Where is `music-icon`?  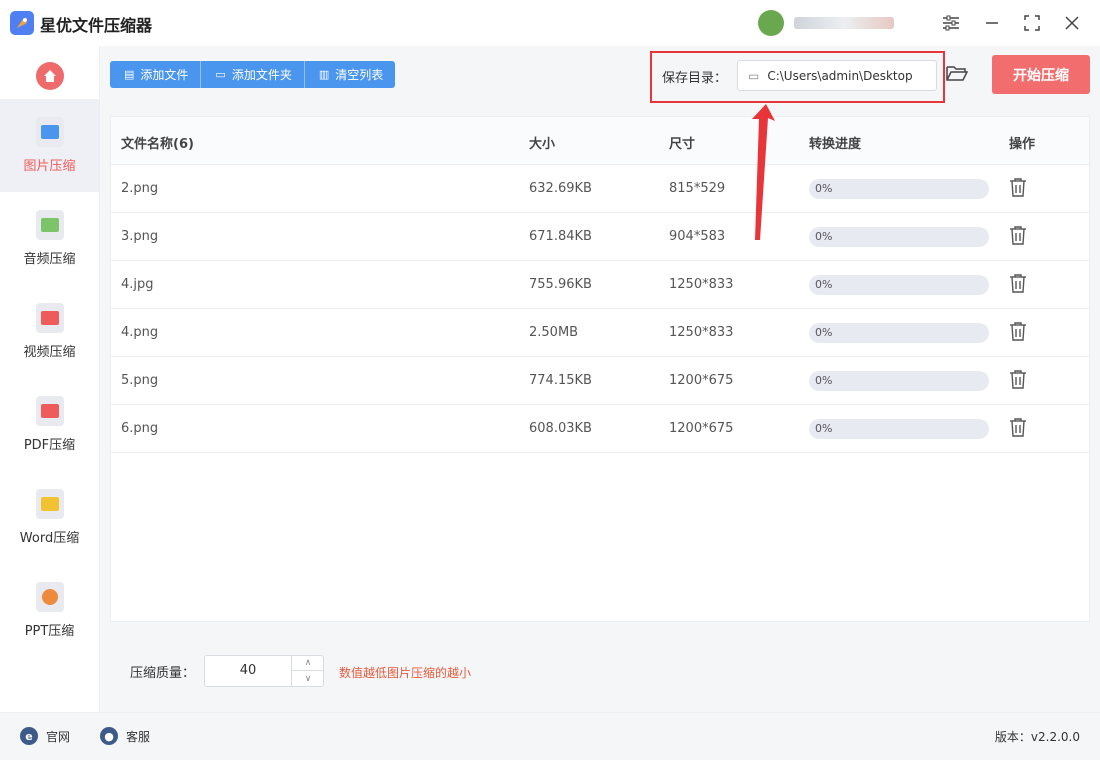 music-icon is located at coordinates (49, 225).